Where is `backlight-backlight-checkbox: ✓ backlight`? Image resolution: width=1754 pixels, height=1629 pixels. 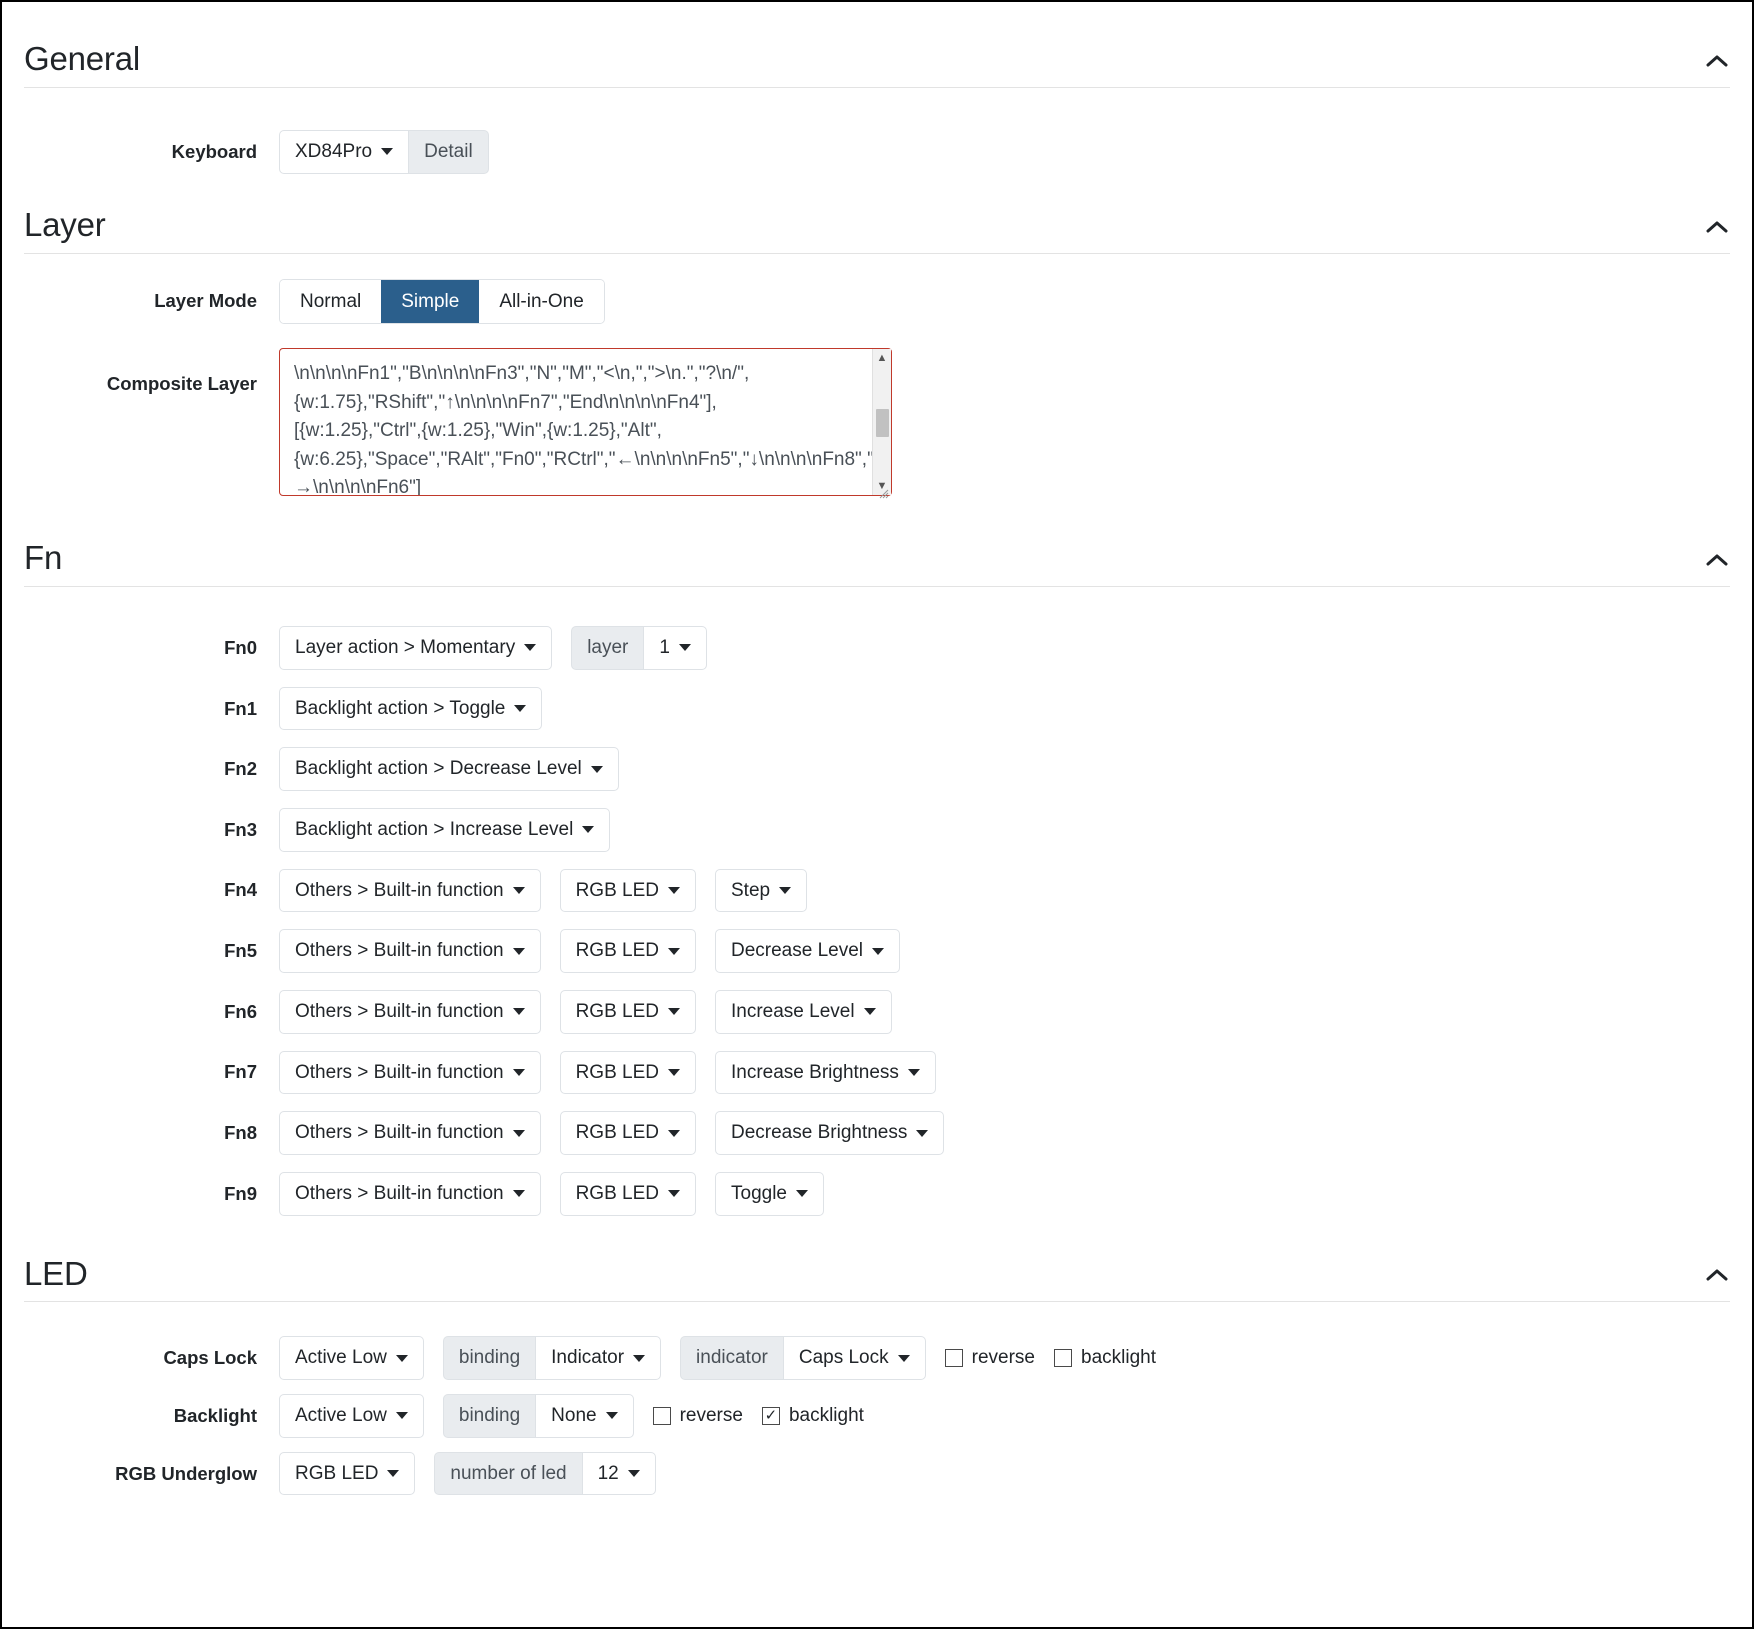 backlight-backlight-checkbox: ✓ backlight is located at coordinates (812, 1415).